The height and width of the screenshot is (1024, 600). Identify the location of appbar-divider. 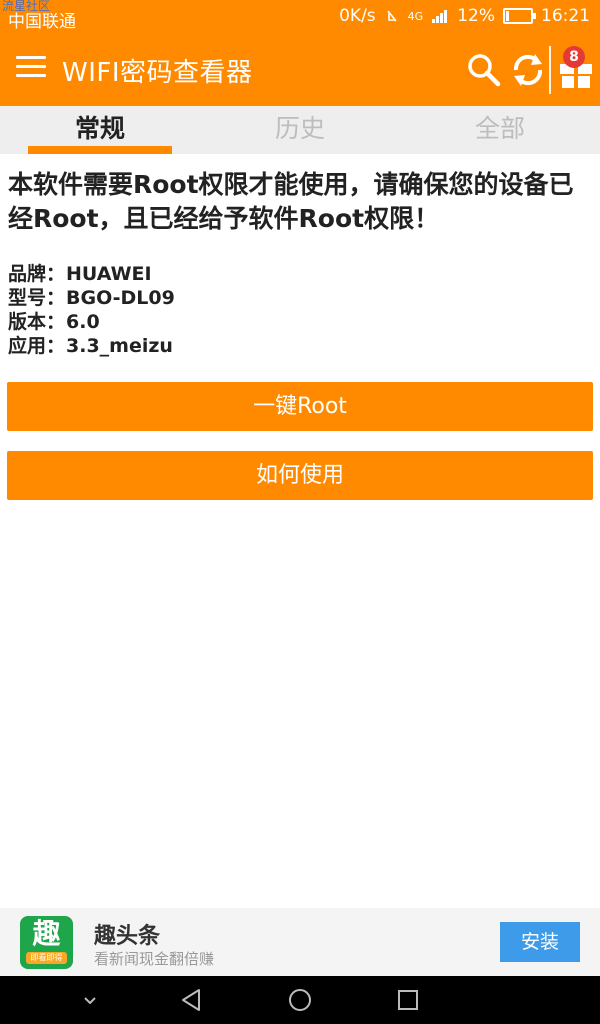
(550, 70).